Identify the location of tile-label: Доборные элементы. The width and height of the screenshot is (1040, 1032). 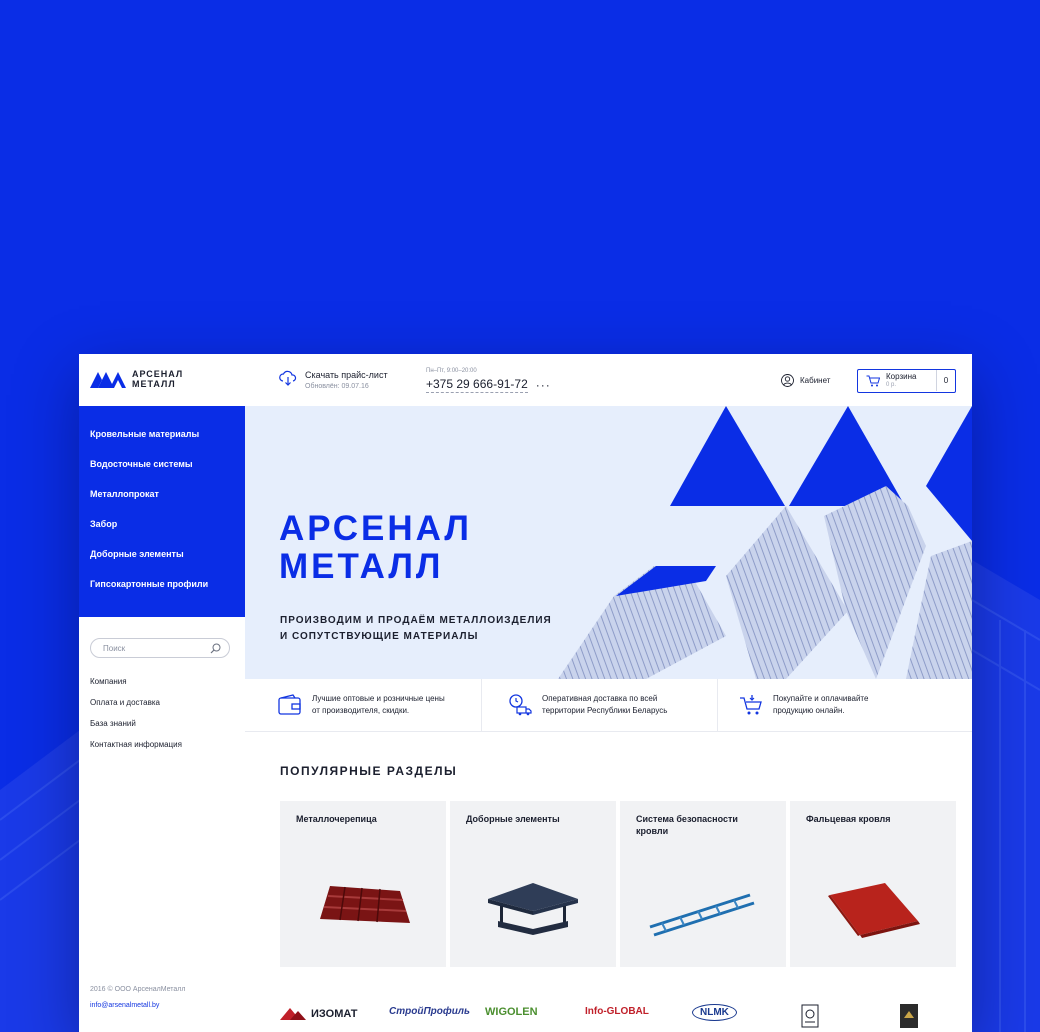
(513, 819).